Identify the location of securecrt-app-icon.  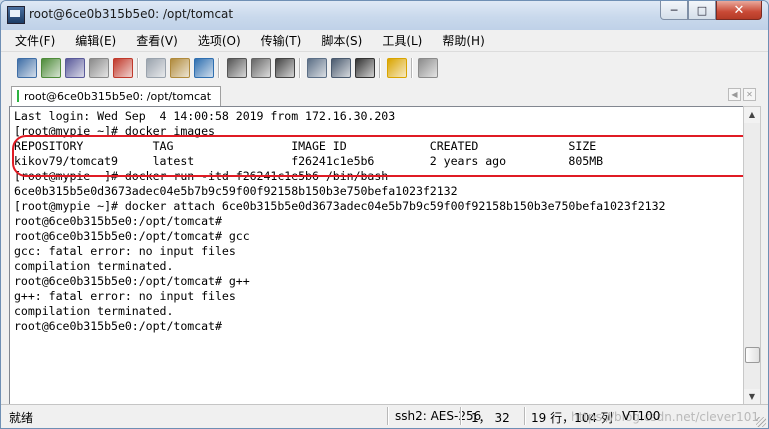
(16, 15).